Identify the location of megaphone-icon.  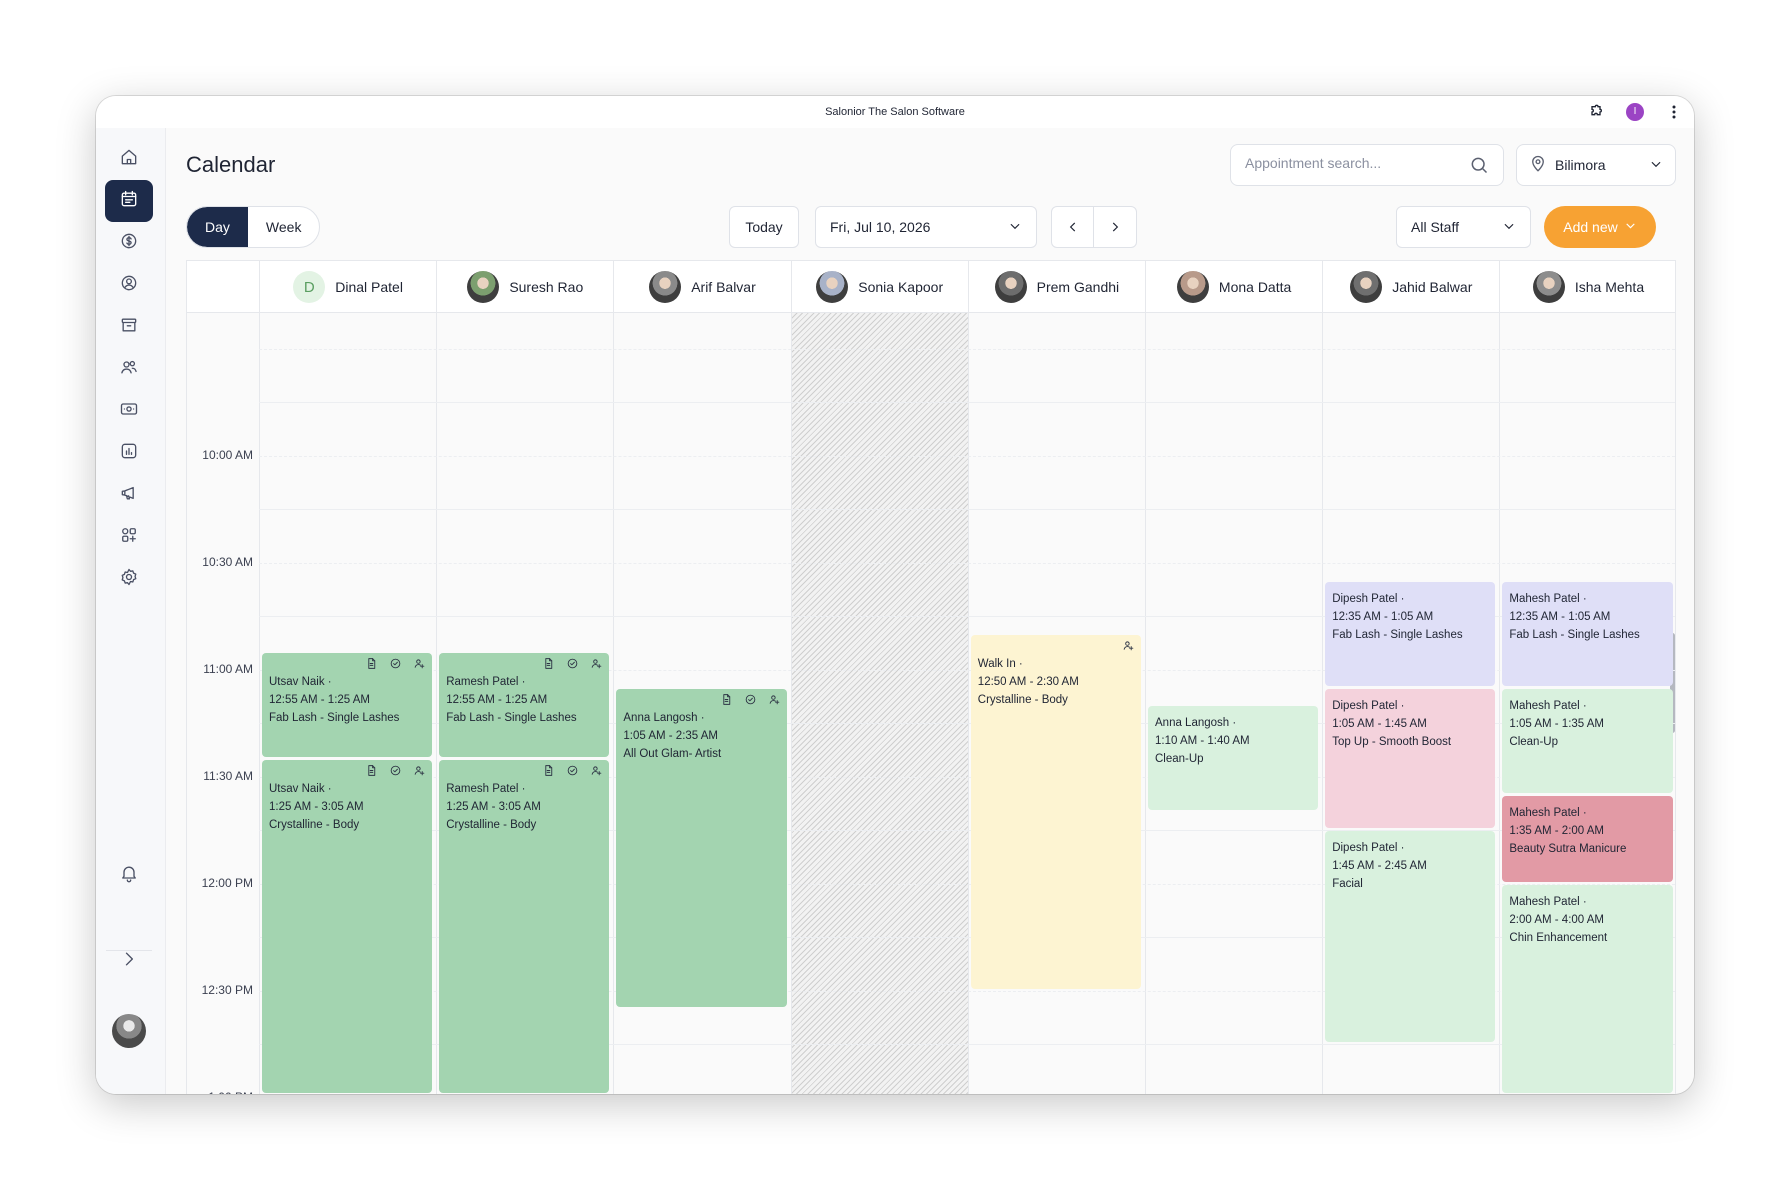
(129, 495).